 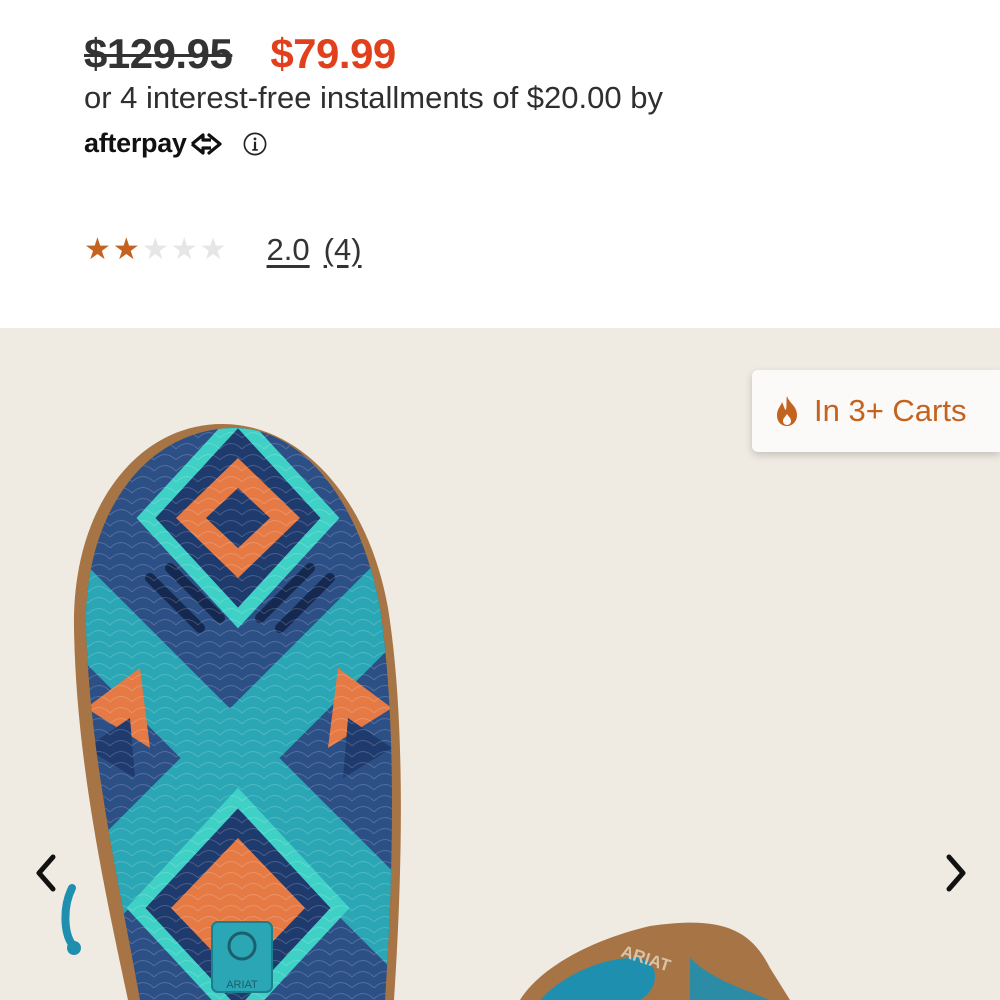 I want to click on previous-image-button, so click(x=46, y=873).